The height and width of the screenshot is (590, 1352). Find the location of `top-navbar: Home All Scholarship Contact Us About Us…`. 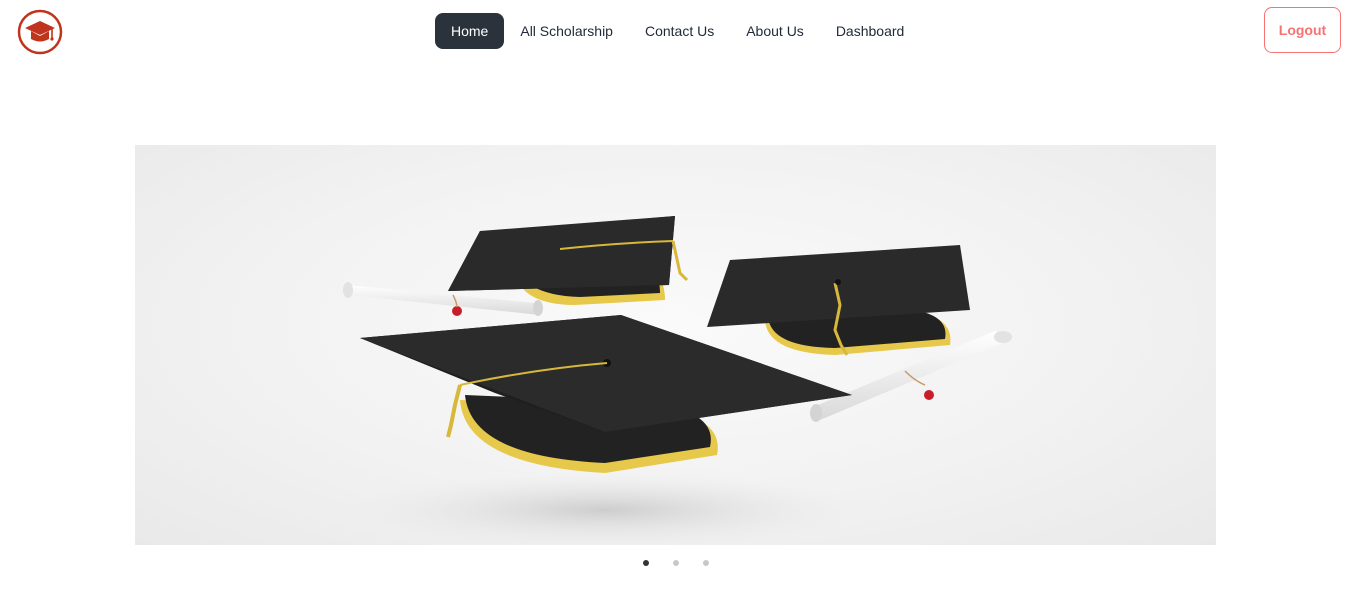

top-navbar: Home All Scholarship Contact Us About Us… is located at coordinates (676, 31).